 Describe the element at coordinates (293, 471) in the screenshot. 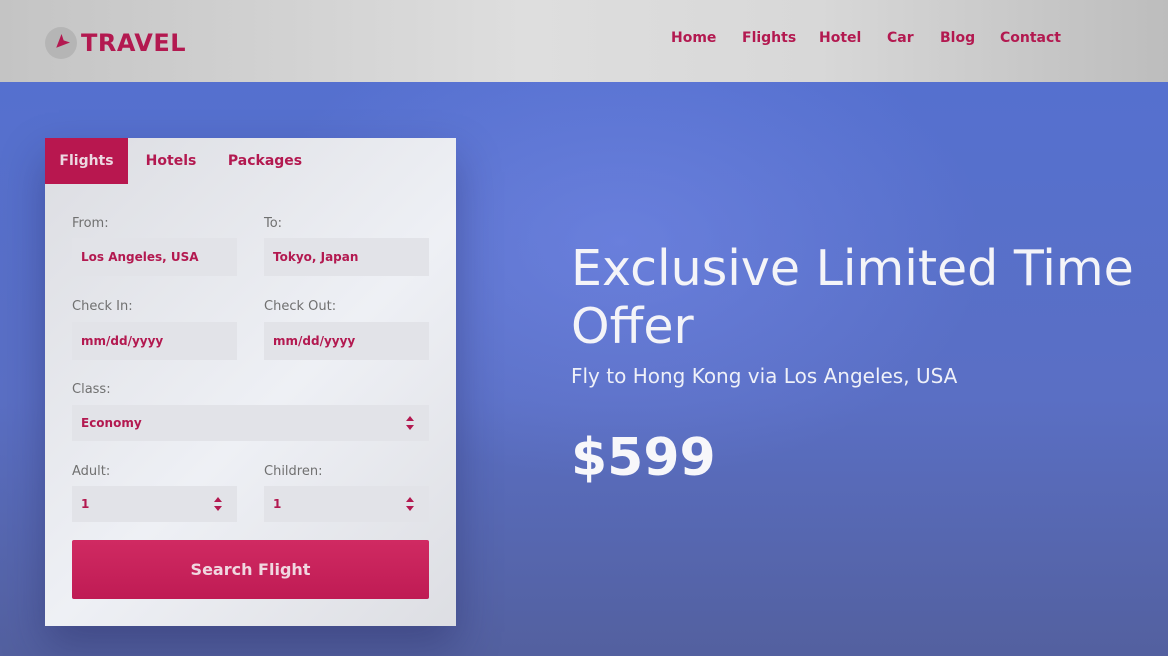

I see `children-label: Children:` at that location.